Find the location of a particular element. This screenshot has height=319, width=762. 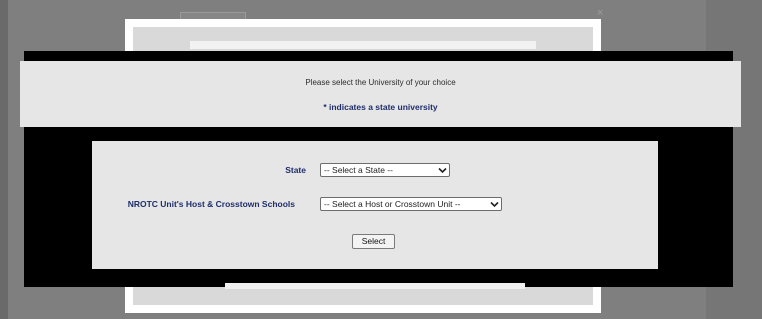

state-label: State is located at coordinates (295, 170).